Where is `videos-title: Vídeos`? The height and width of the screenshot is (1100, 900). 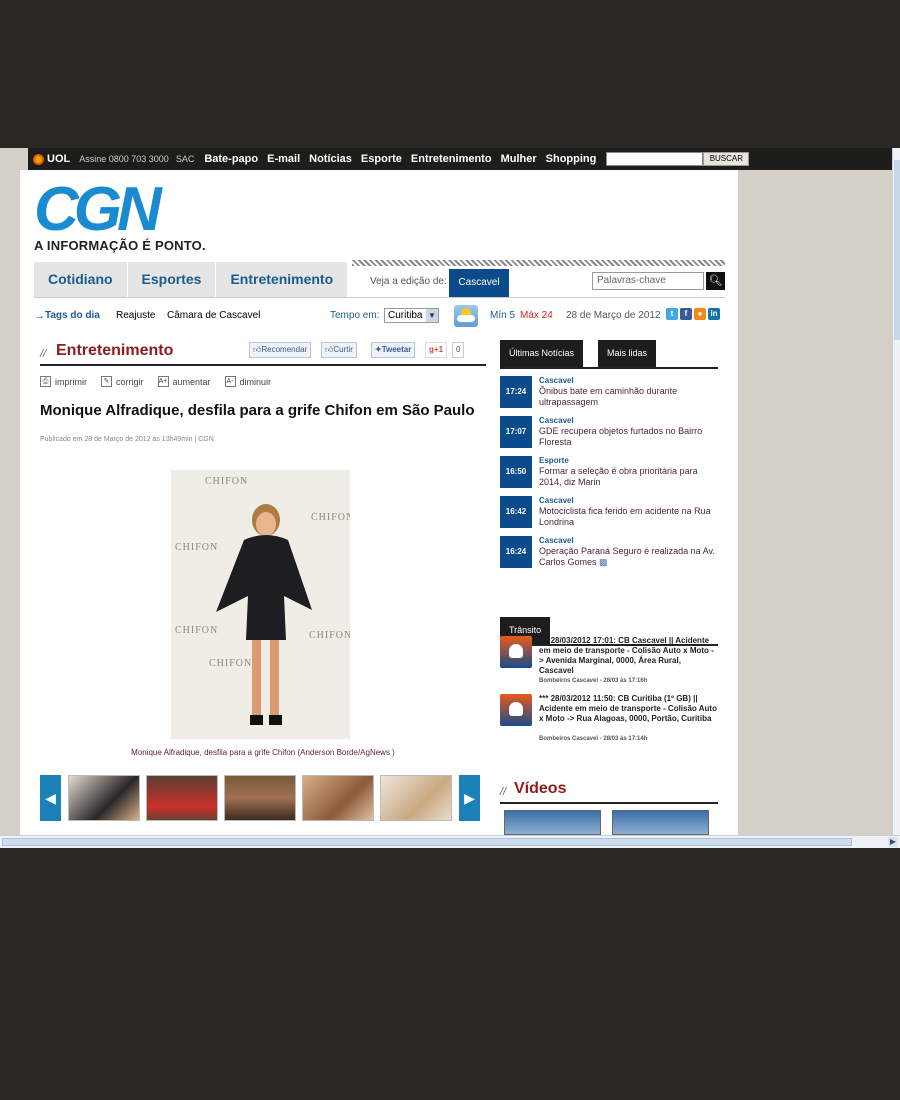 videos-title: Vídeos is located at coordinates (540, 789).